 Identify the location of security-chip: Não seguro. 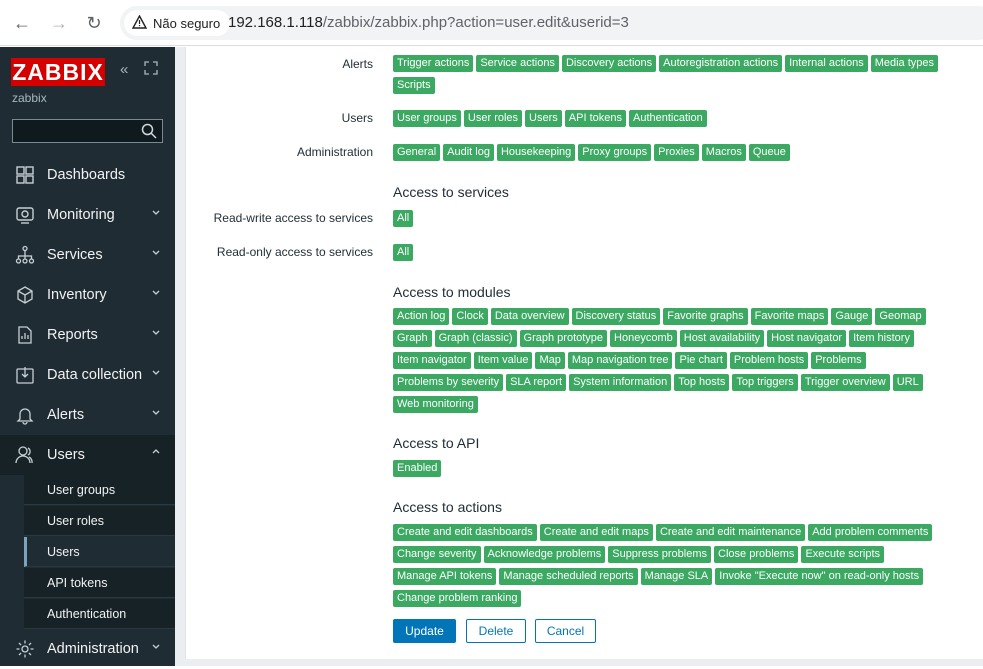
(177, 23).